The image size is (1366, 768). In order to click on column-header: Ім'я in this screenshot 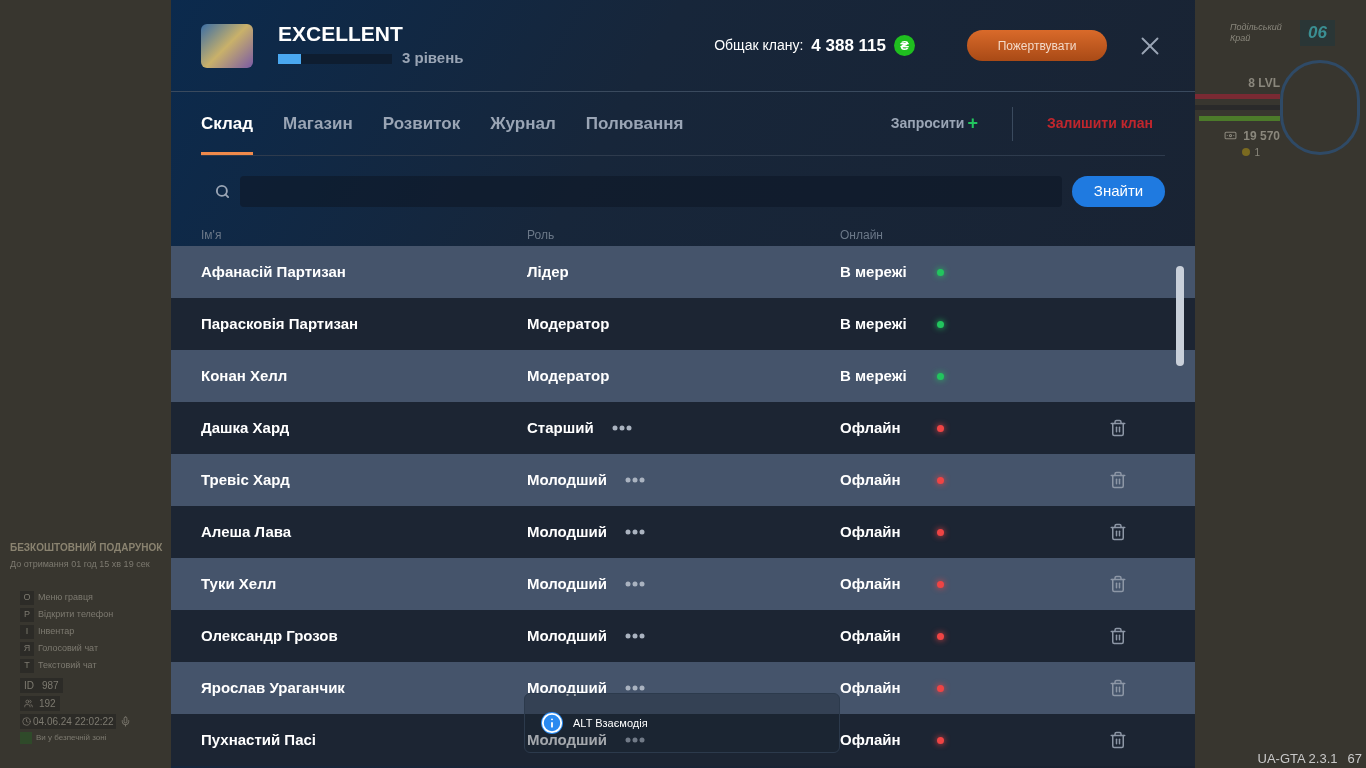, I will do `click(212, 235)`.